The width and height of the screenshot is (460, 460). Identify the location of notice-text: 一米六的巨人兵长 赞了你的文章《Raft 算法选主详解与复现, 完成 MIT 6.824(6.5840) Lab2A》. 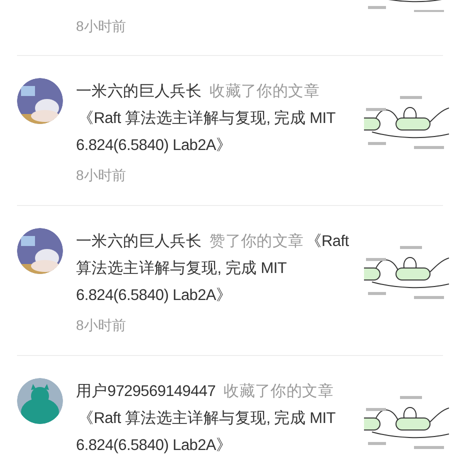
(215, 268).